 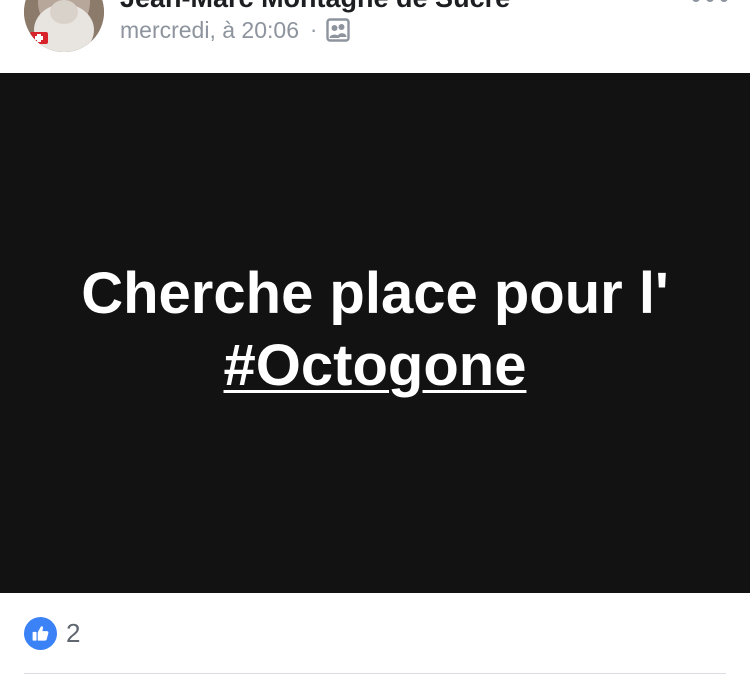 I want to click on hashtag-link: #Octogone, so click(x=375, y=365).